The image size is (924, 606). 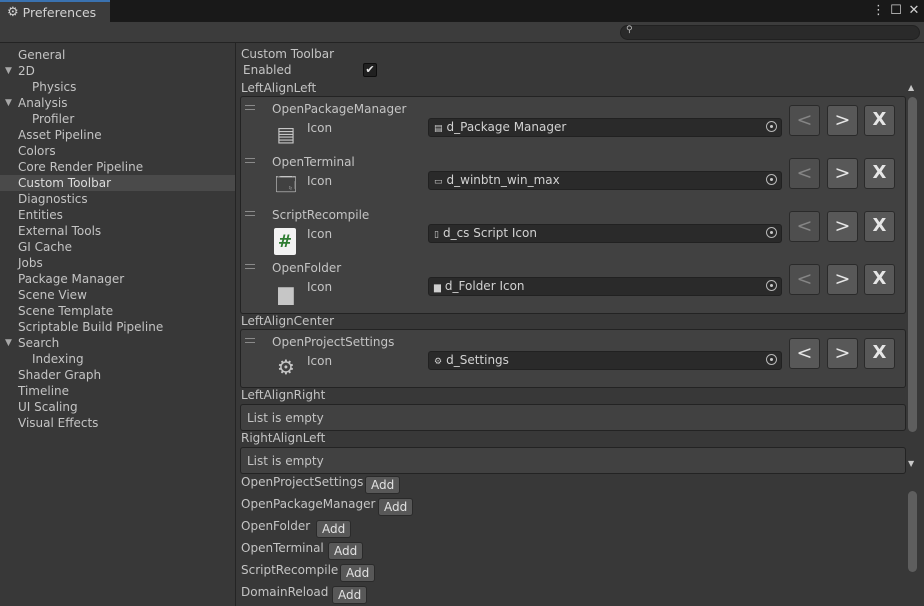 What do you see at coordinates (117, 87) in the screenshot?
I see `sidebar-item-physics: Physics` at bounding box center [117, 87].